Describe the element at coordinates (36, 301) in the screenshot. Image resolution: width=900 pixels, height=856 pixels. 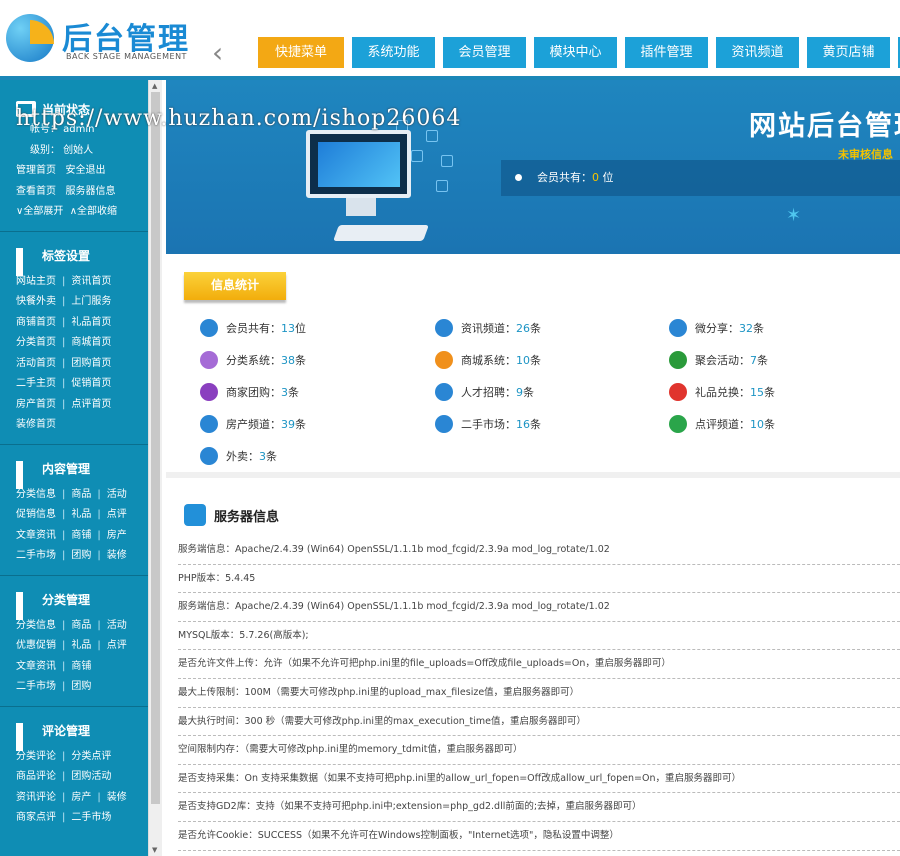
I see `sidebar-link: 快餐外卖` at that location.